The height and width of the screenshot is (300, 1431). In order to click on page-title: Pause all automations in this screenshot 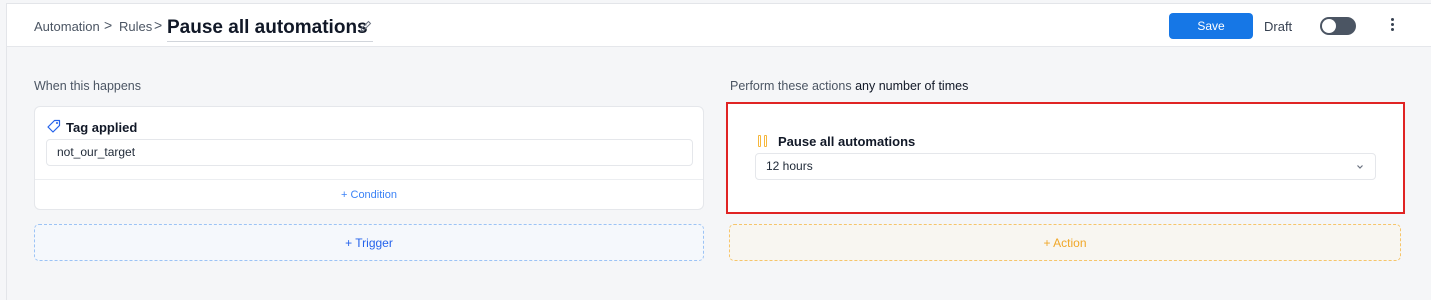, I will do `click(267, 28)`.